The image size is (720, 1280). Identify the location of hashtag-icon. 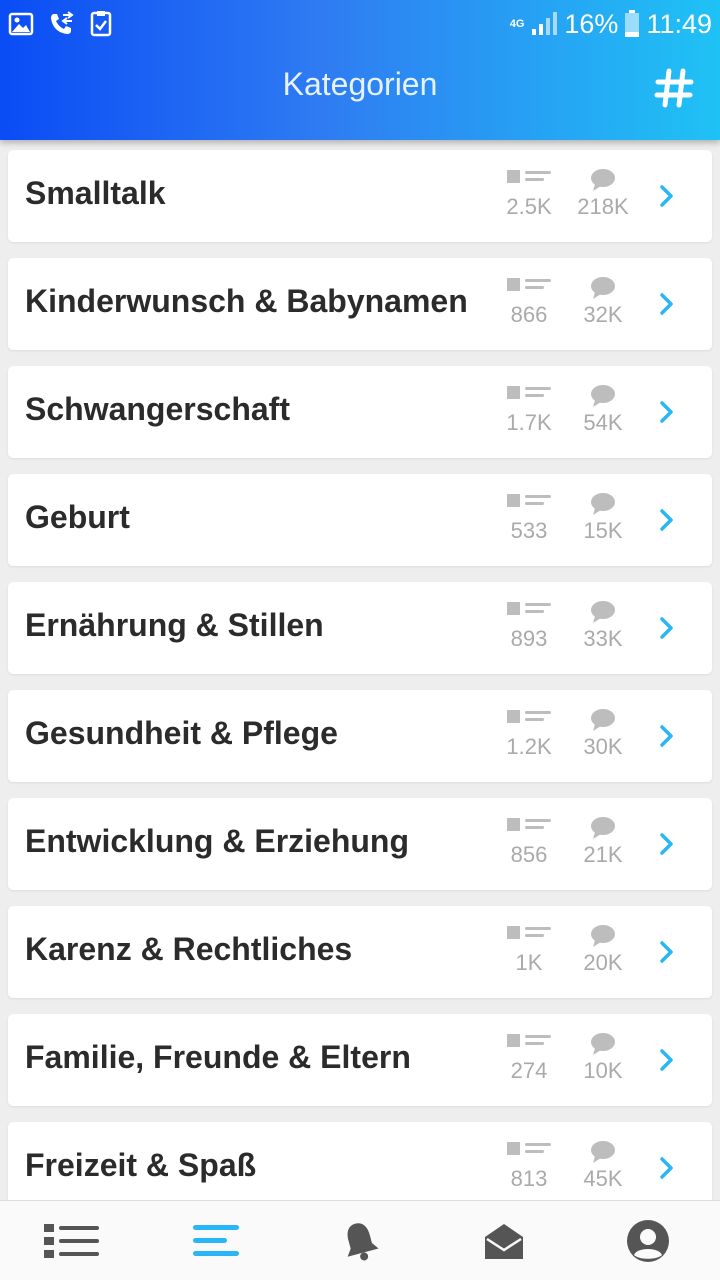
(674, 88).